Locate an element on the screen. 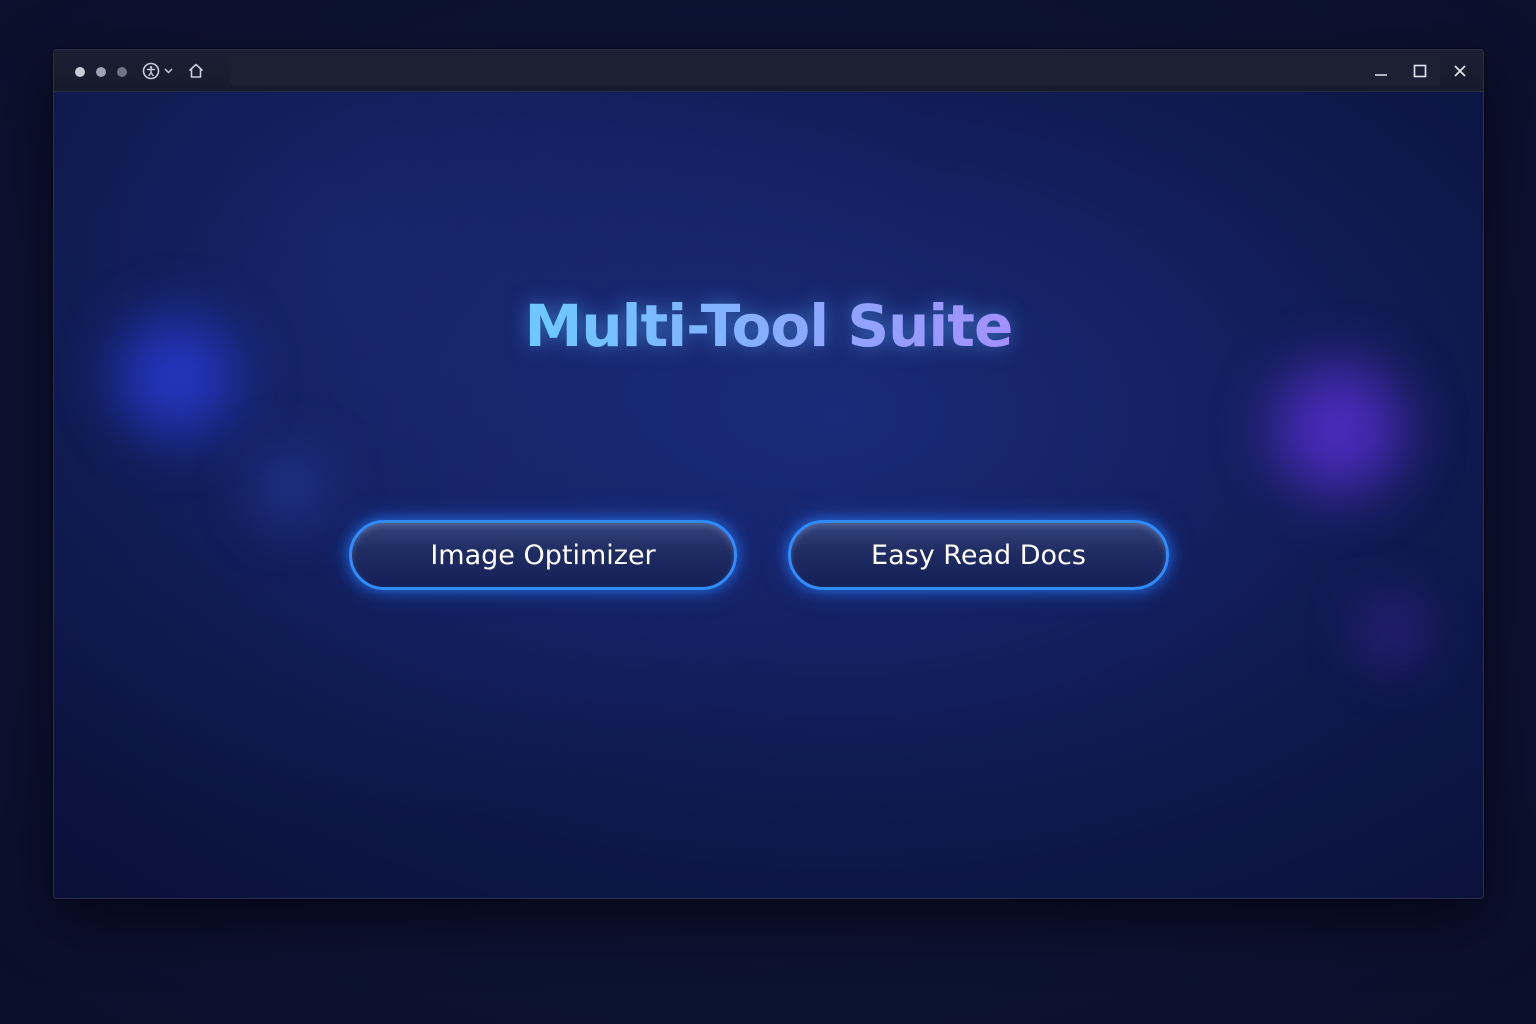  minimize-icon is located at coordinates (1381, 71).